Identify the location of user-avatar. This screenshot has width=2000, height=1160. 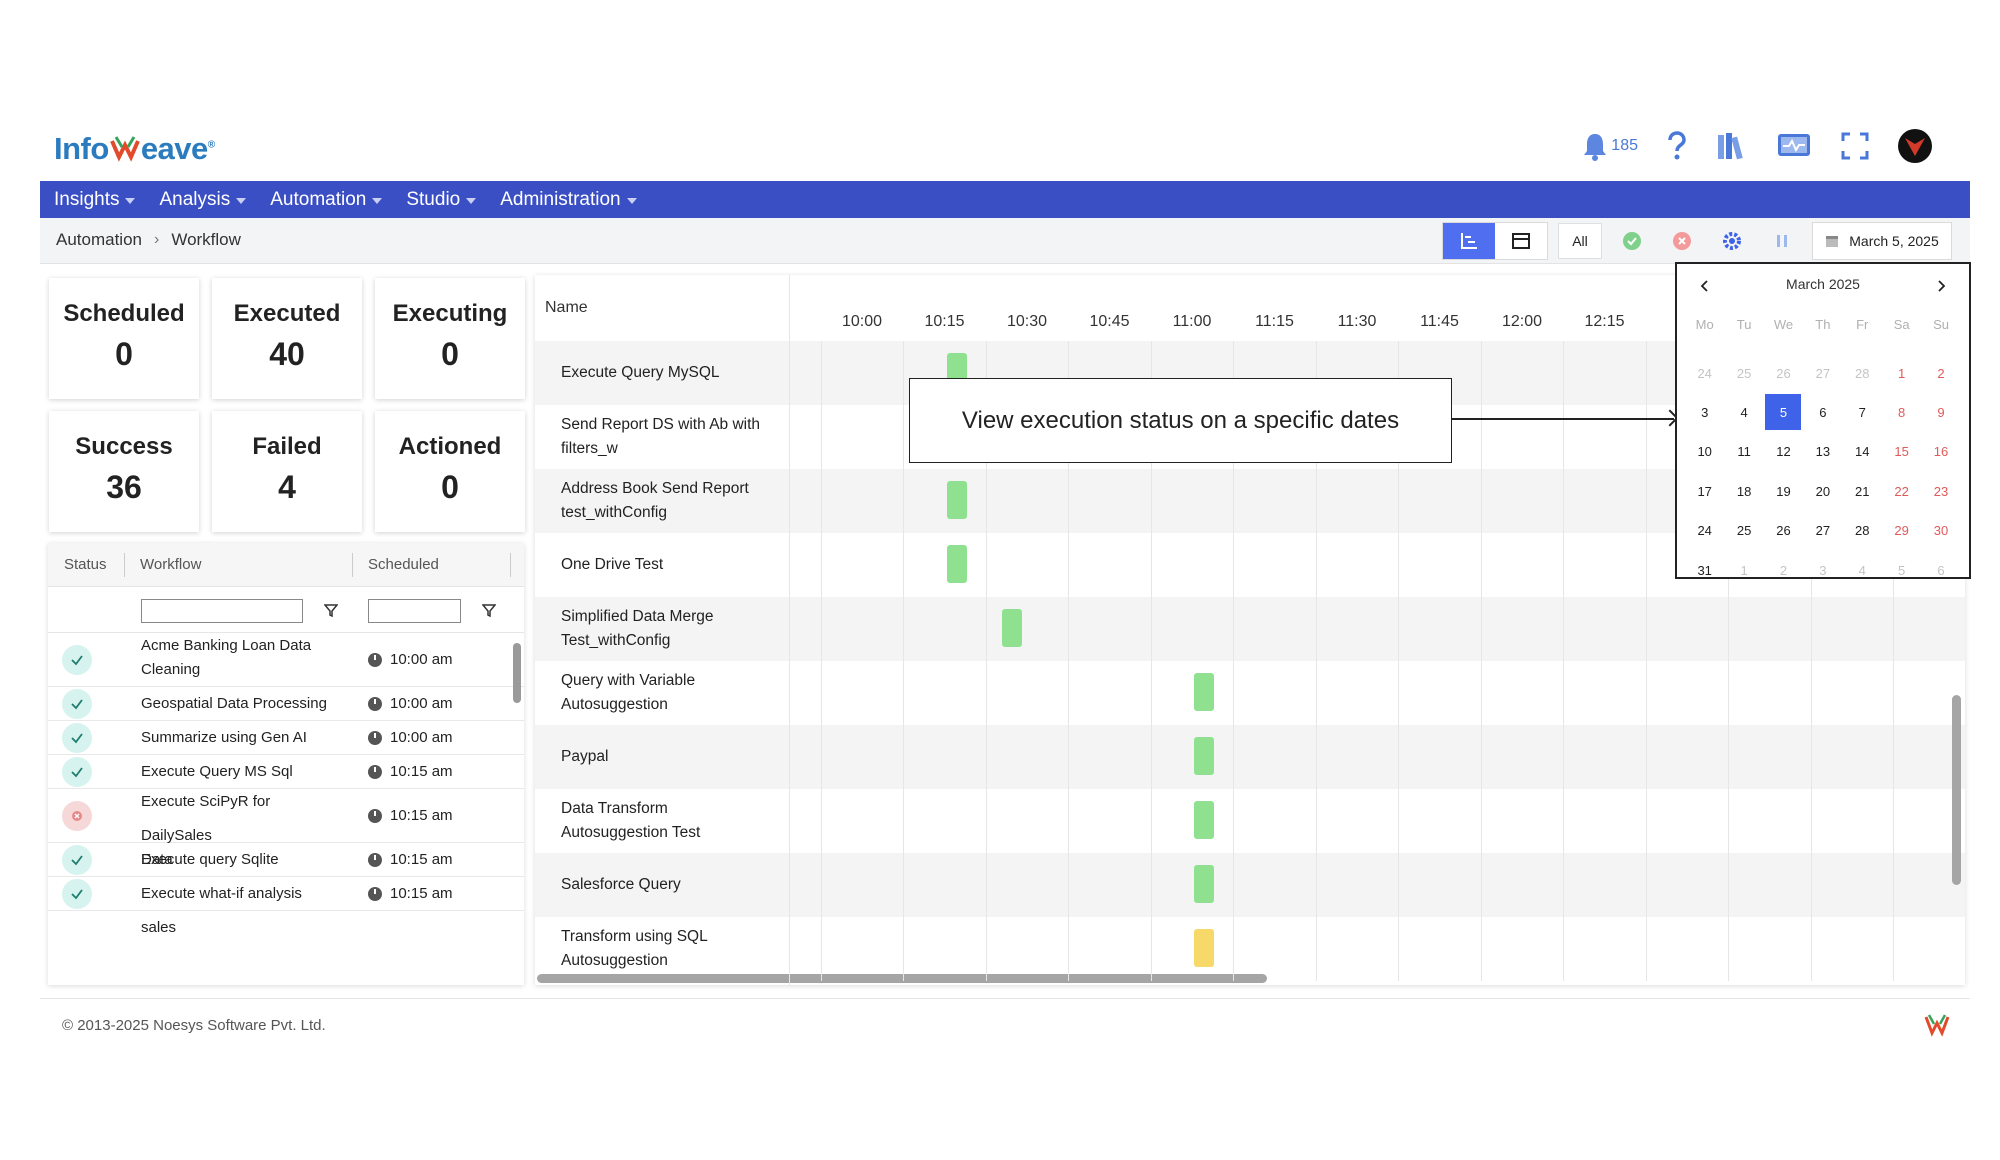
(1915, 146).